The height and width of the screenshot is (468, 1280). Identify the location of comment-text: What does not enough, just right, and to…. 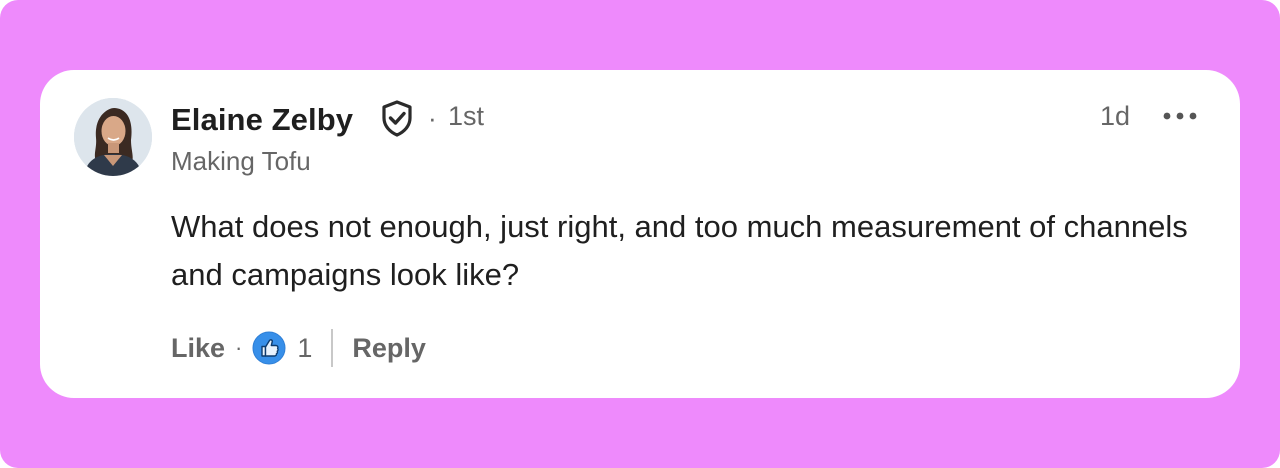
(679, 250).